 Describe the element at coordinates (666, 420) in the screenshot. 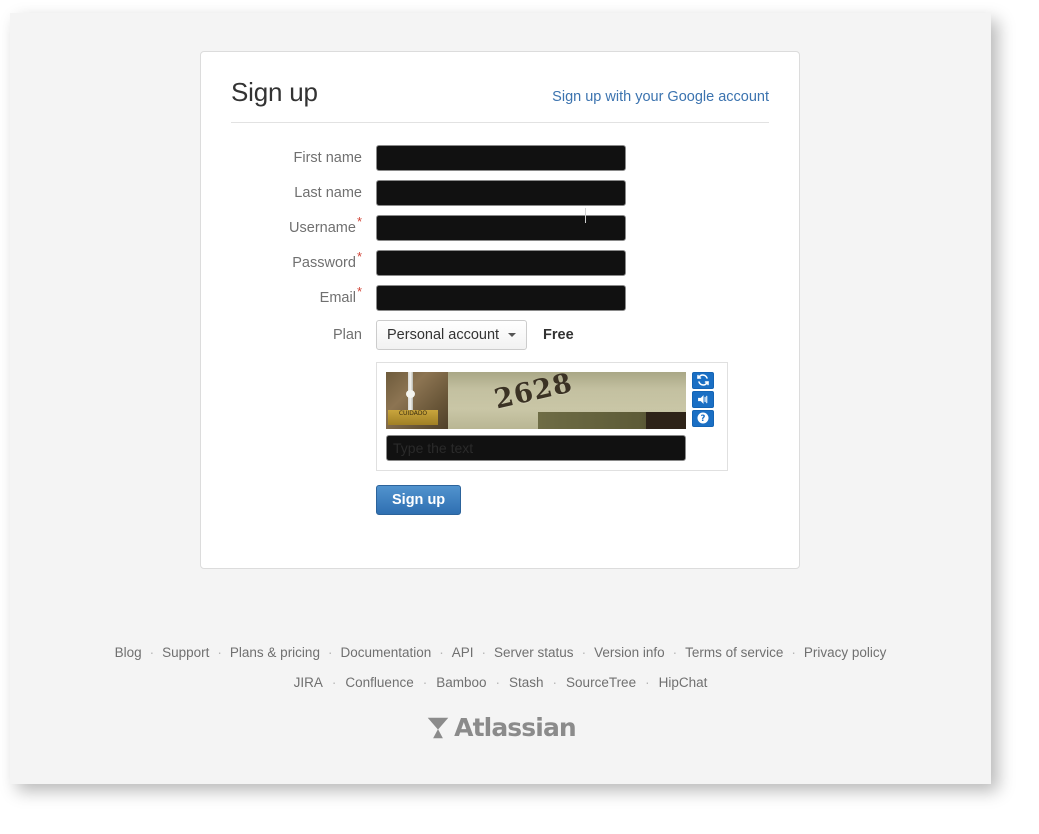

I see `captcha-dark-right` at that location.